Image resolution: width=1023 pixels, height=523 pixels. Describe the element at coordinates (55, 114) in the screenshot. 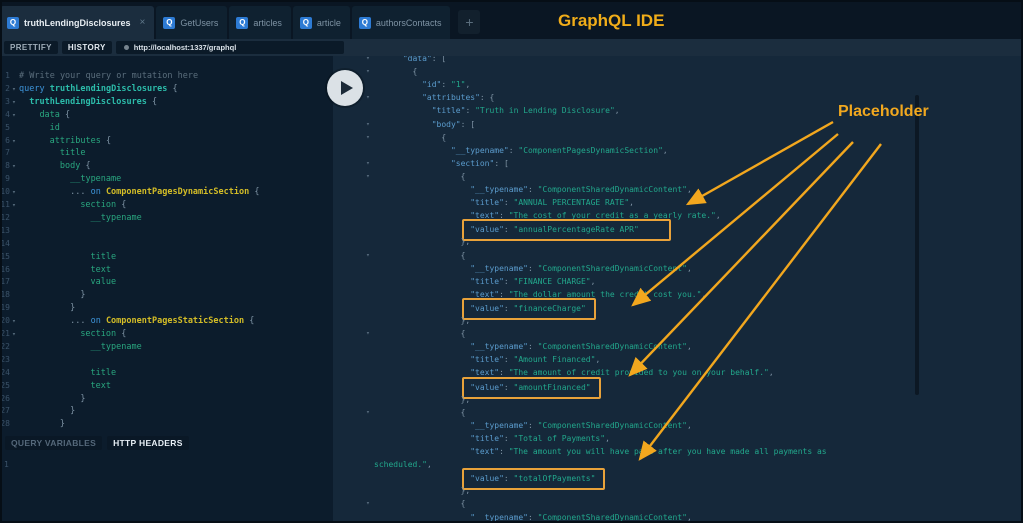

I see `query-line: data {` at that location.